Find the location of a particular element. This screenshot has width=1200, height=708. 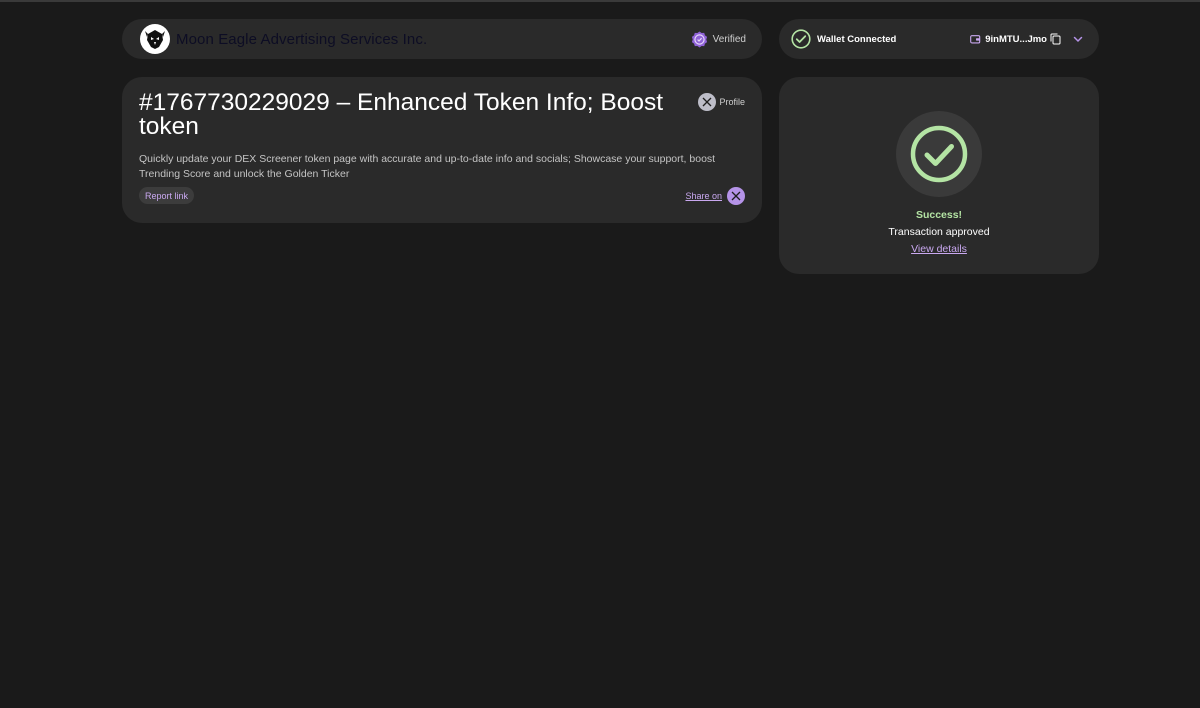

wallet-icon is located at coordinates (975, 39).